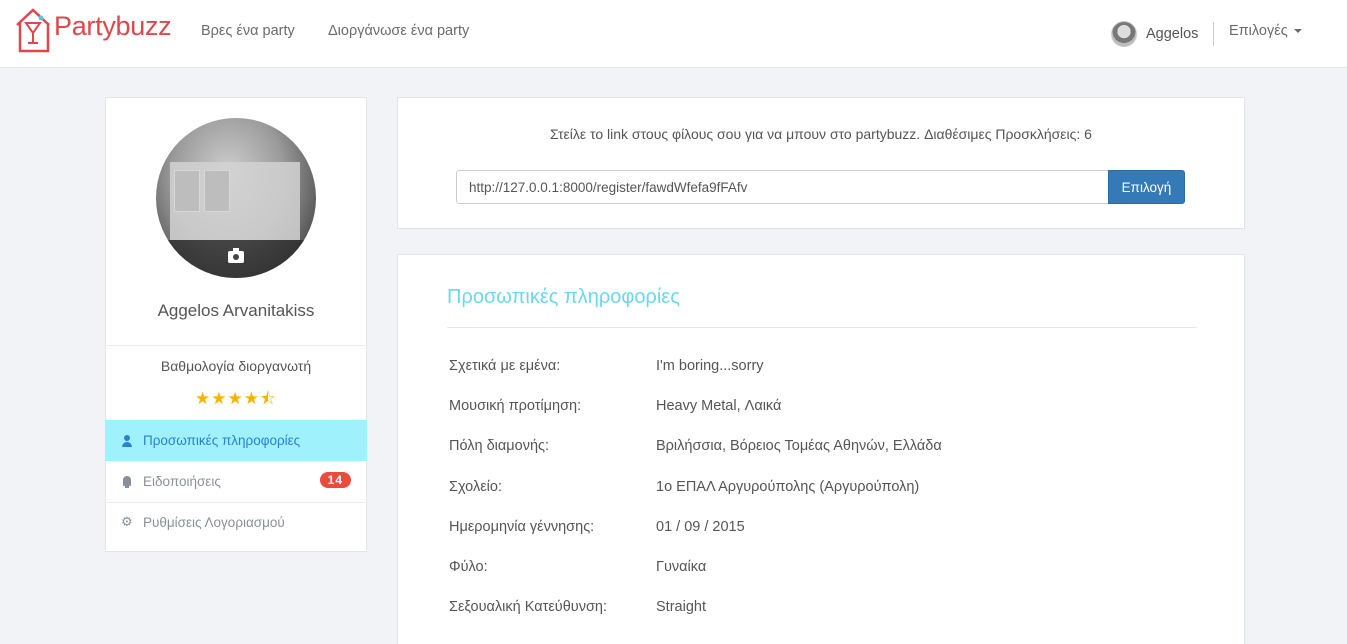  Describe the element at coordinates (799, 446) in the screenshot. I see `info-value: Βριλήσσια, Βόρειος Τομέας Αθηνών, Ελλάδα` at that location.